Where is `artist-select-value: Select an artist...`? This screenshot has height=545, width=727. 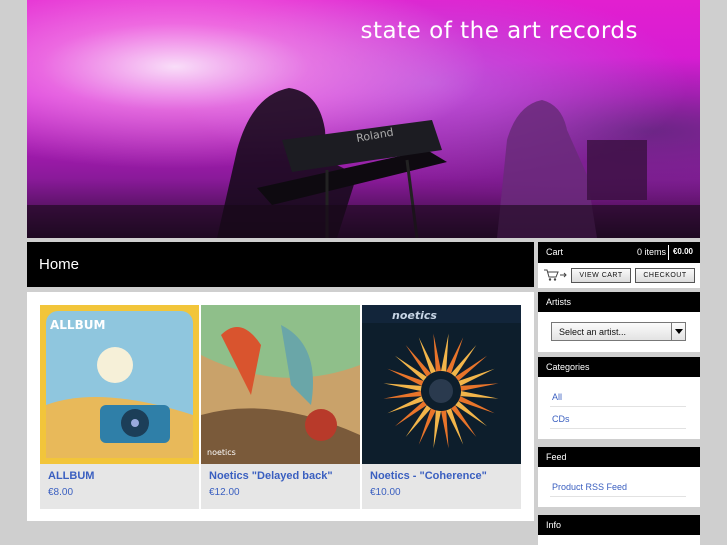 artist-select-value: Select an artist... is located at coordinates (593, 332).